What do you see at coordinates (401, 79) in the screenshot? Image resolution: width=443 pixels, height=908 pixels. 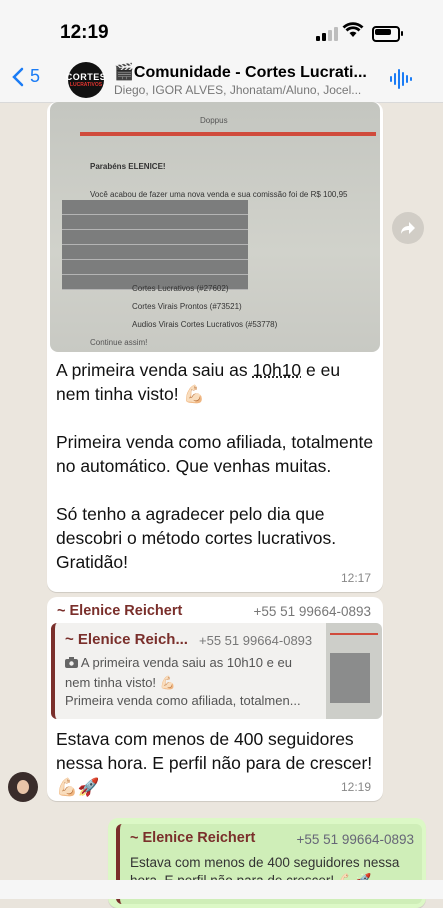 I see `voice-chat-icon` at bounding box center [401, 79].